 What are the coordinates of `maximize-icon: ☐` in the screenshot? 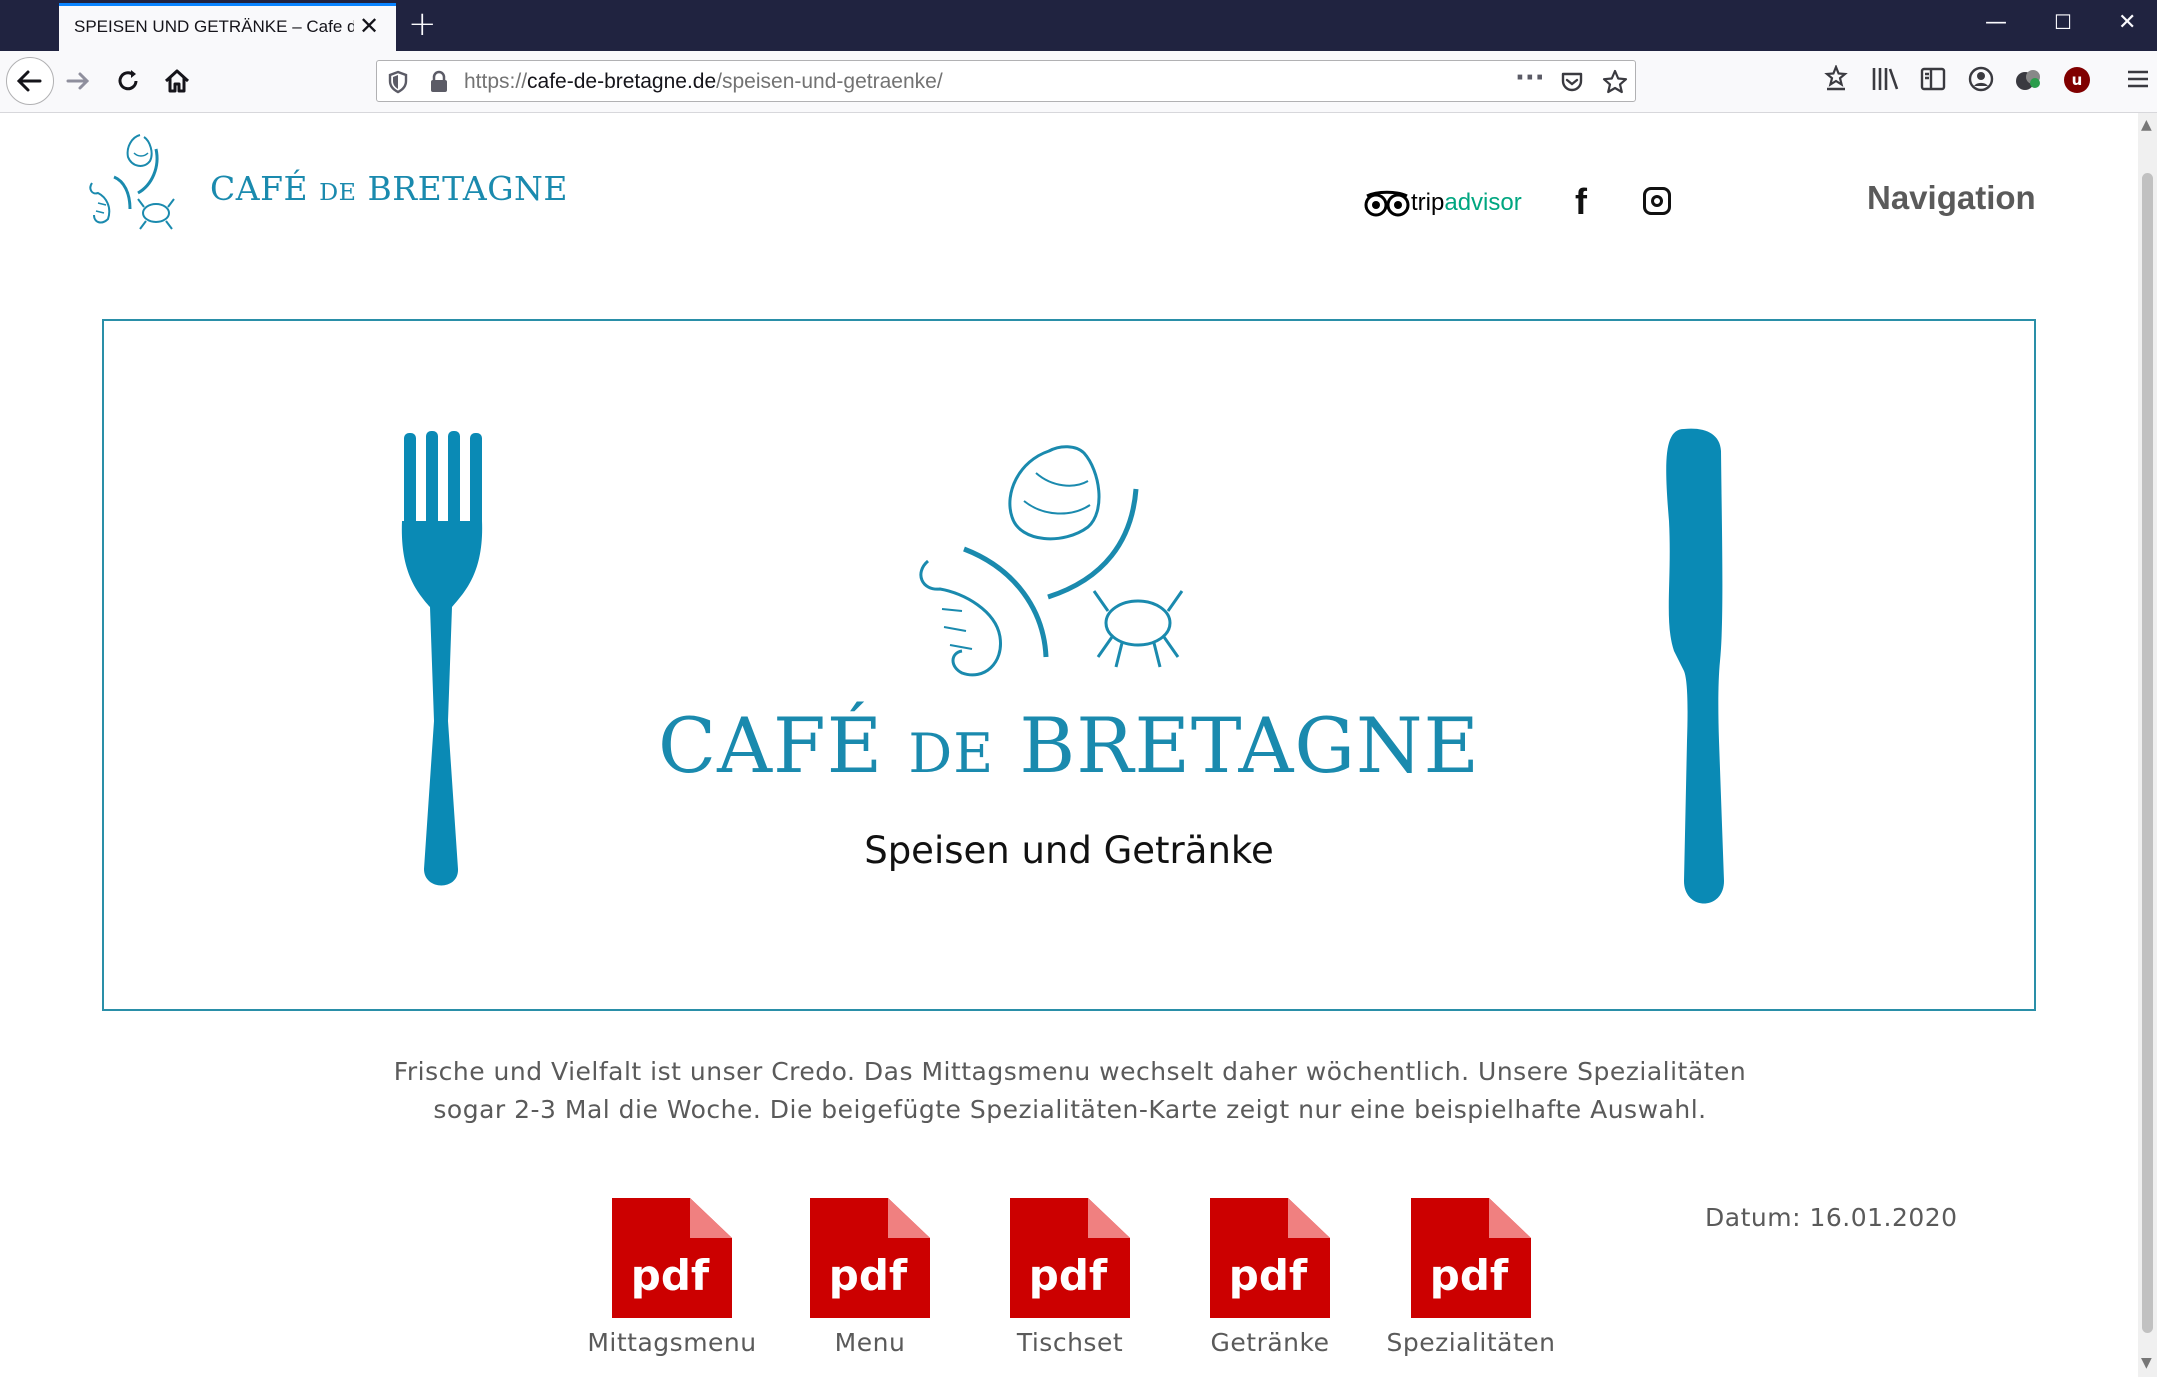 It's located at (2063, 22).